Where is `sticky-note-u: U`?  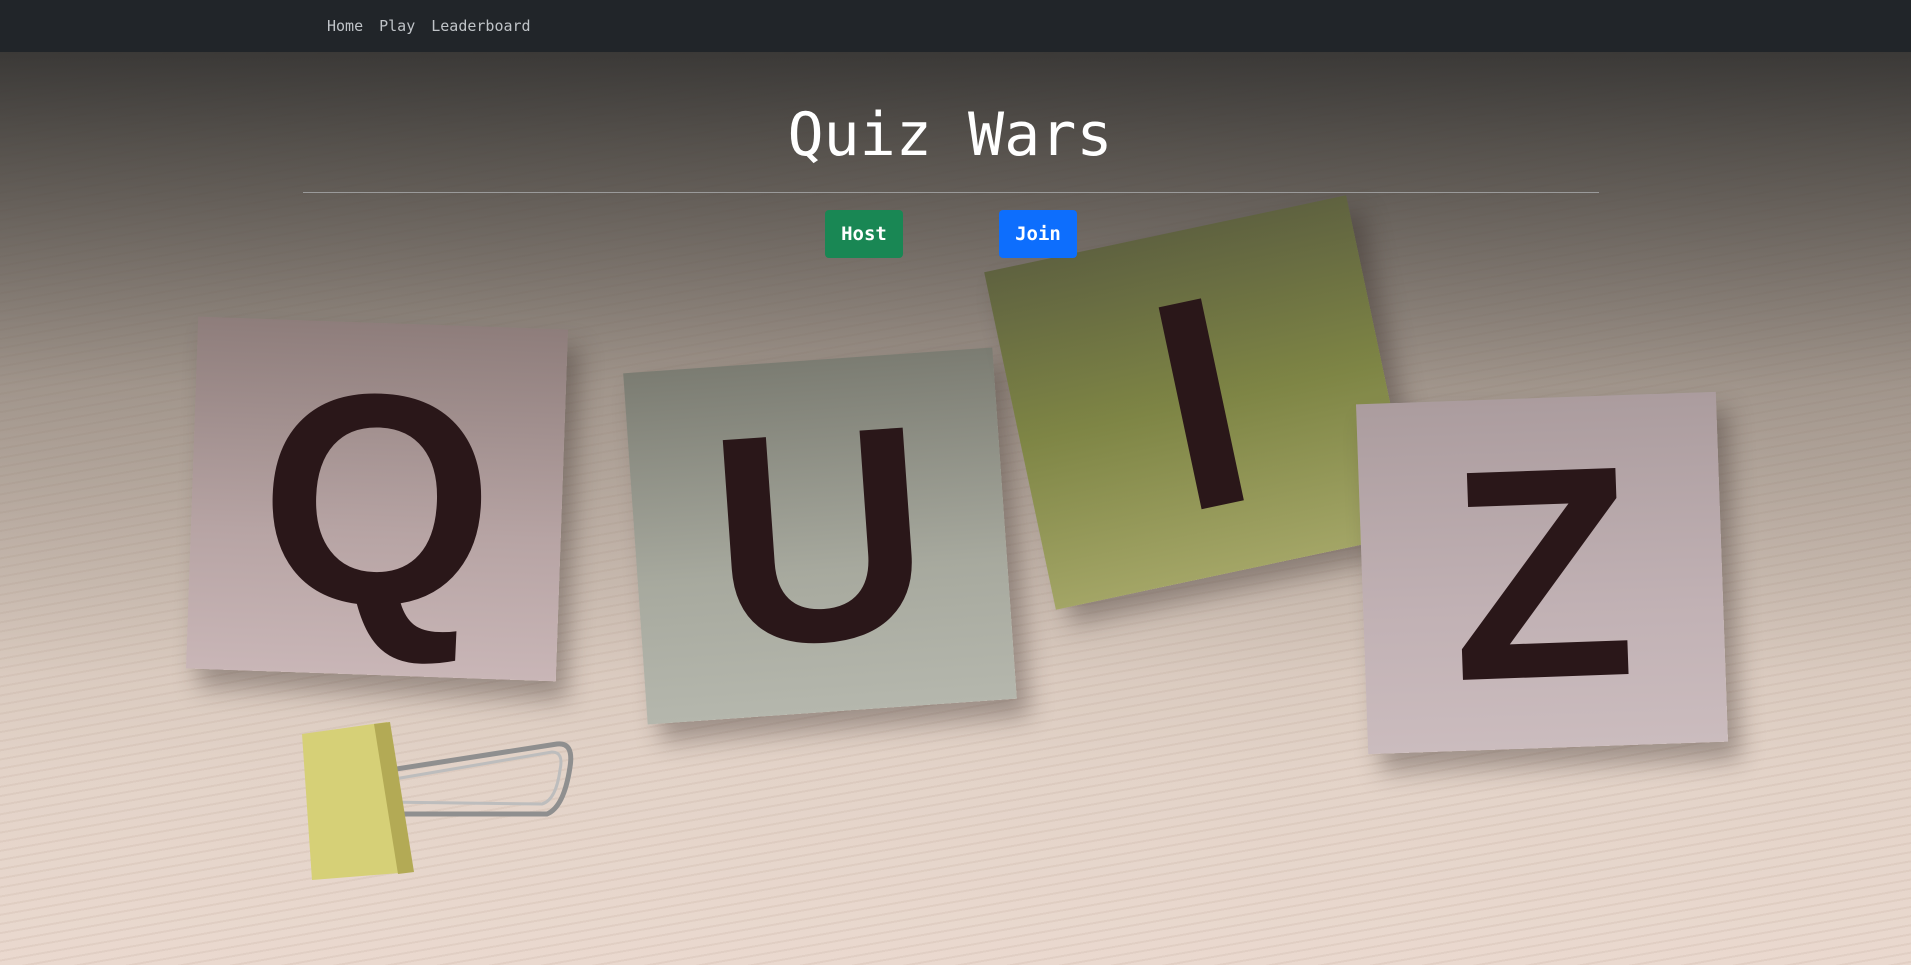 sticky-note-u: U is located at coordinates (820, 536).